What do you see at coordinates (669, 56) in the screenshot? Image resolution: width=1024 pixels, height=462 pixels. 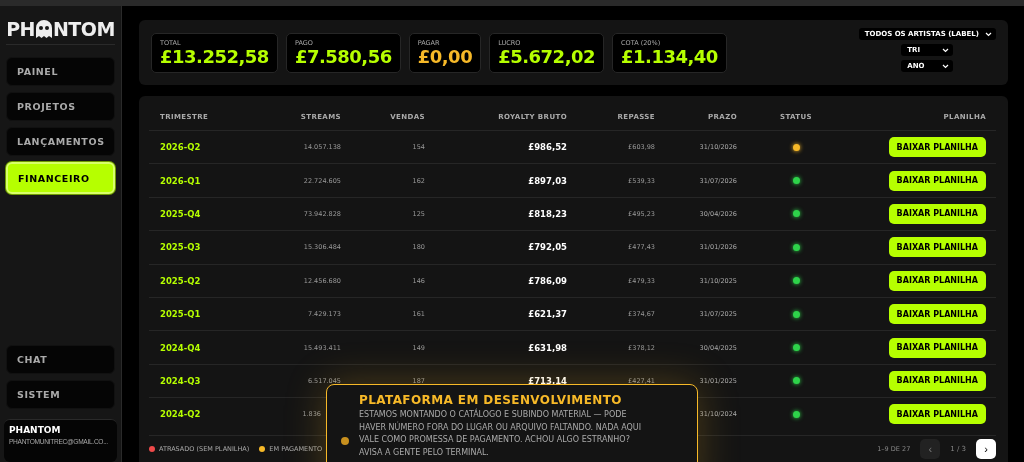 I see `stat-value: £1.134,40` at bounding box center [669, 56].